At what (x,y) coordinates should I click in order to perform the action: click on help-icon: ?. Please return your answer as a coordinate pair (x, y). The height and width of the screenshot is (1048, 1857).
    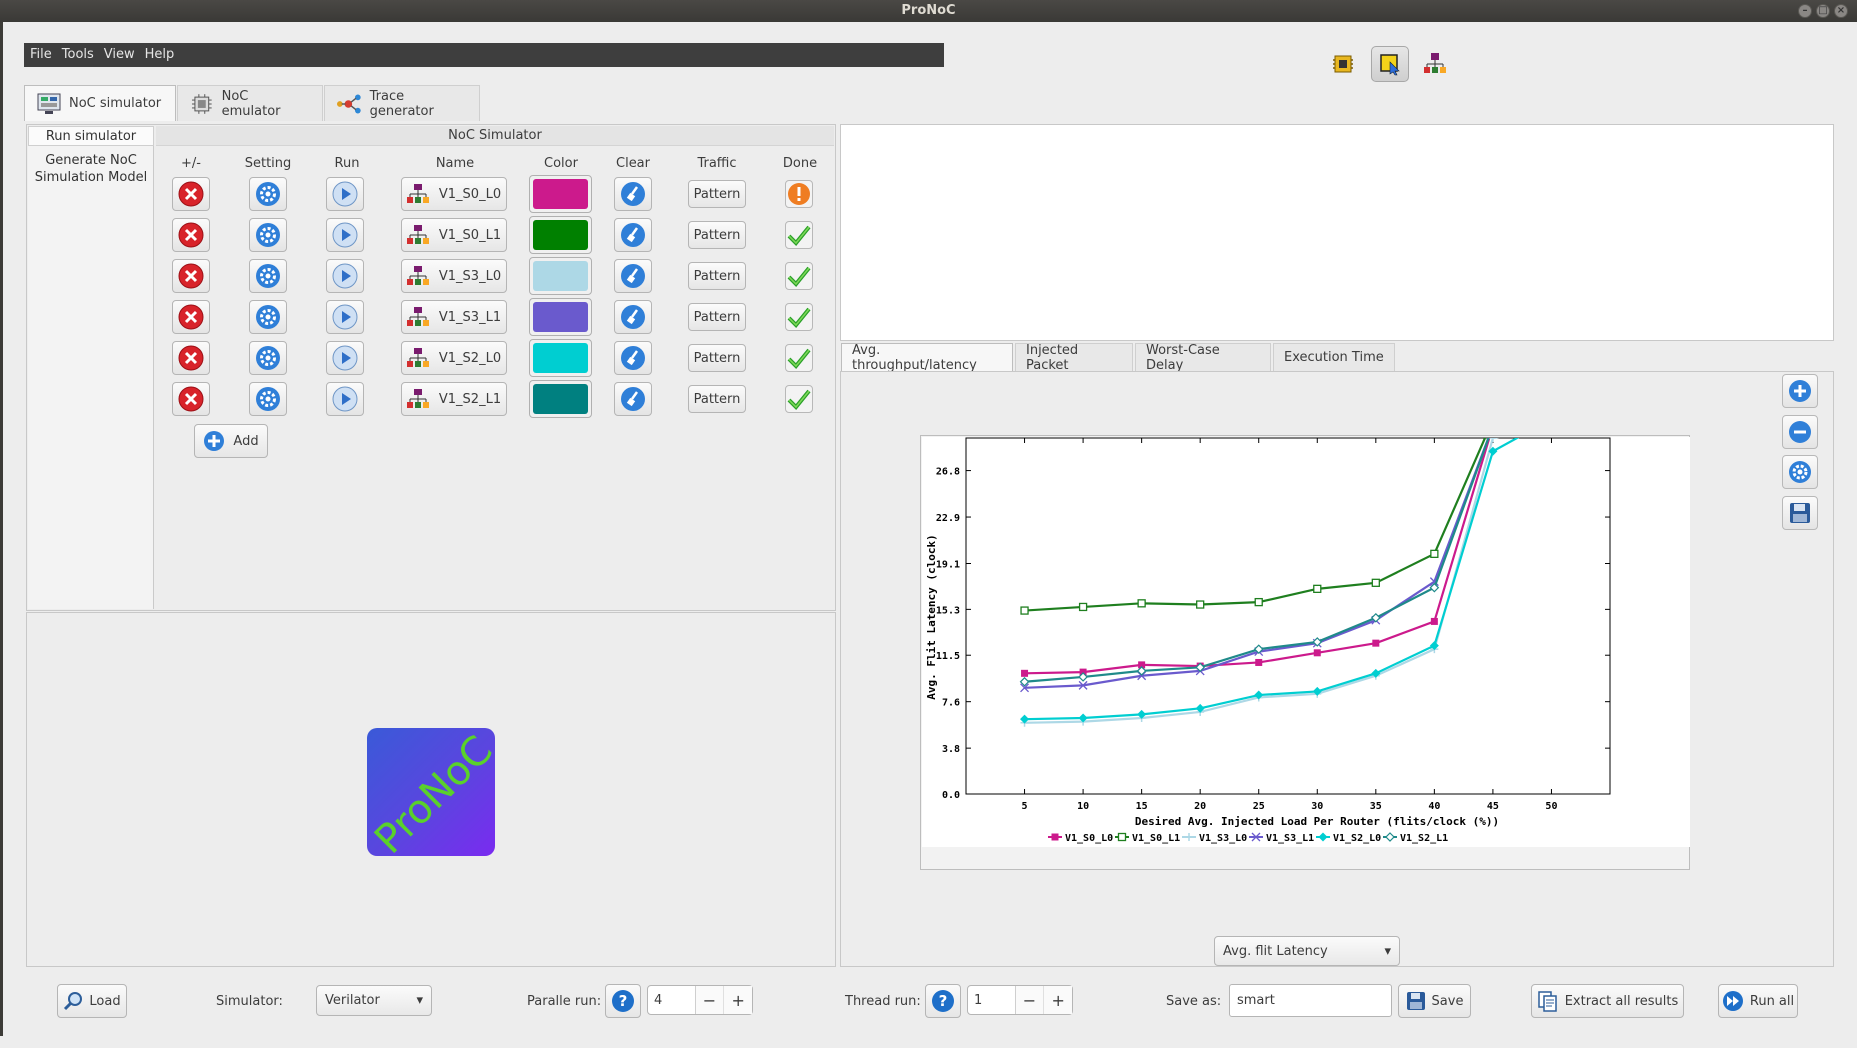
    Looking at the image, I should click on (623, 1001).